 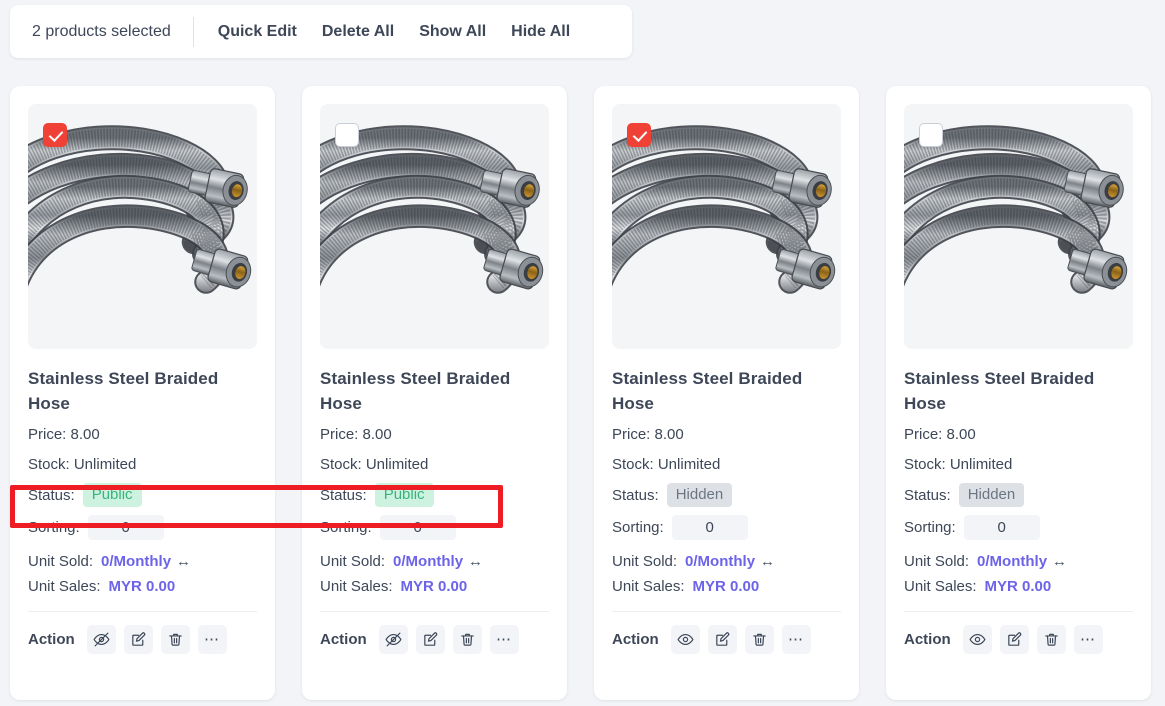 I want to click on product-image, so click(x=142, y=226).